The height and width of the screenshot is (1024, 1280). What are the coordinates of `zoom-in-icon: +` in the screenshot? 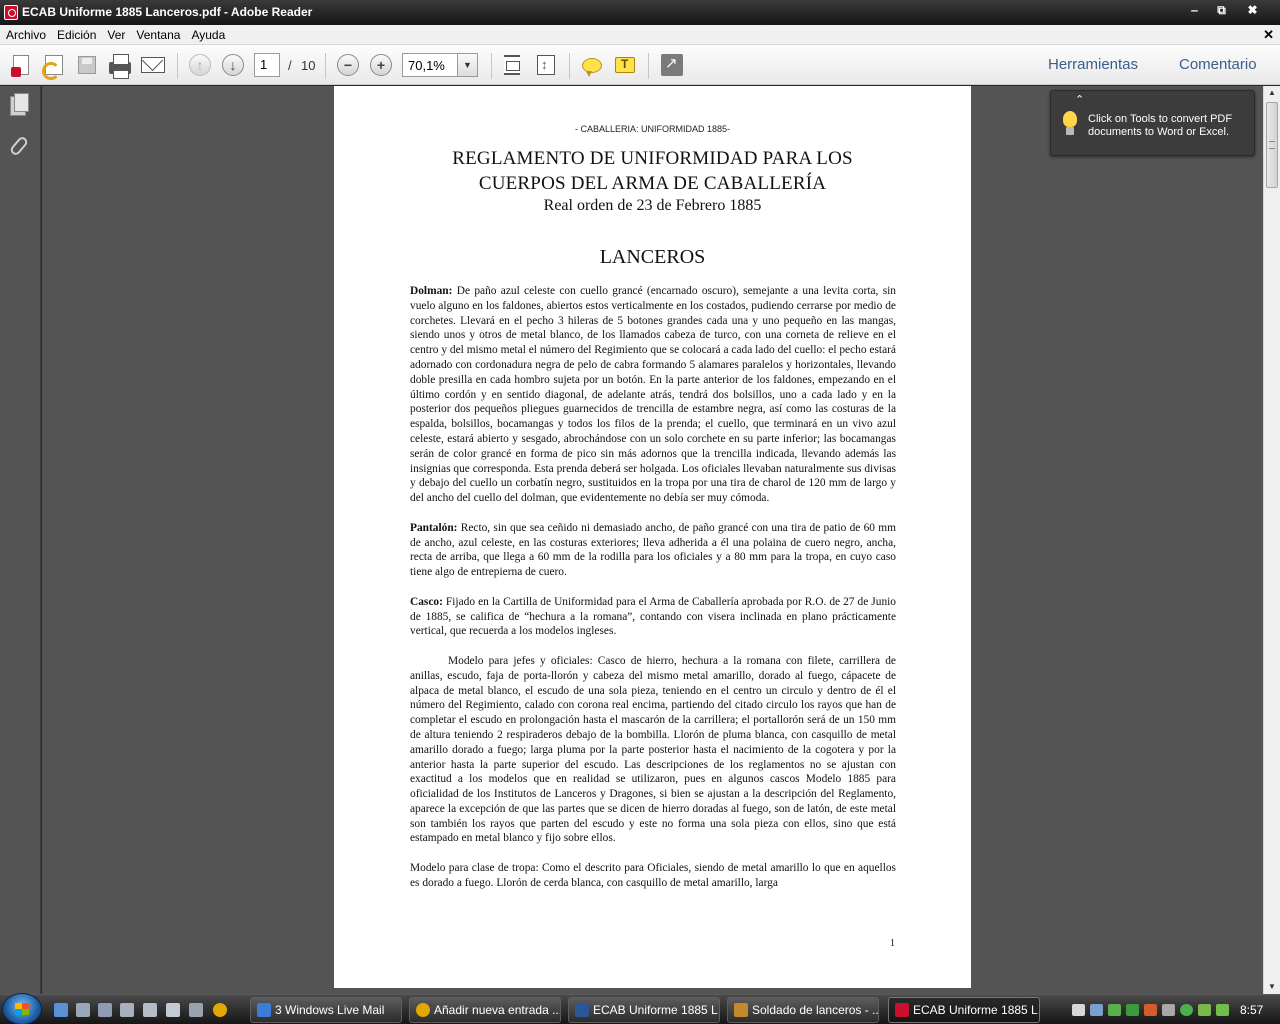 It's located at (381, 65).